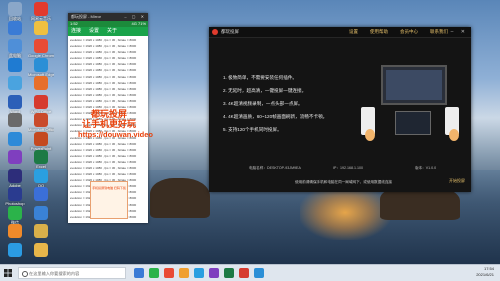  What do you see at coordinates (345, 212) in the screenshot?
I see `wallpaper-sun-reflection` at bounding box center [345, 212].